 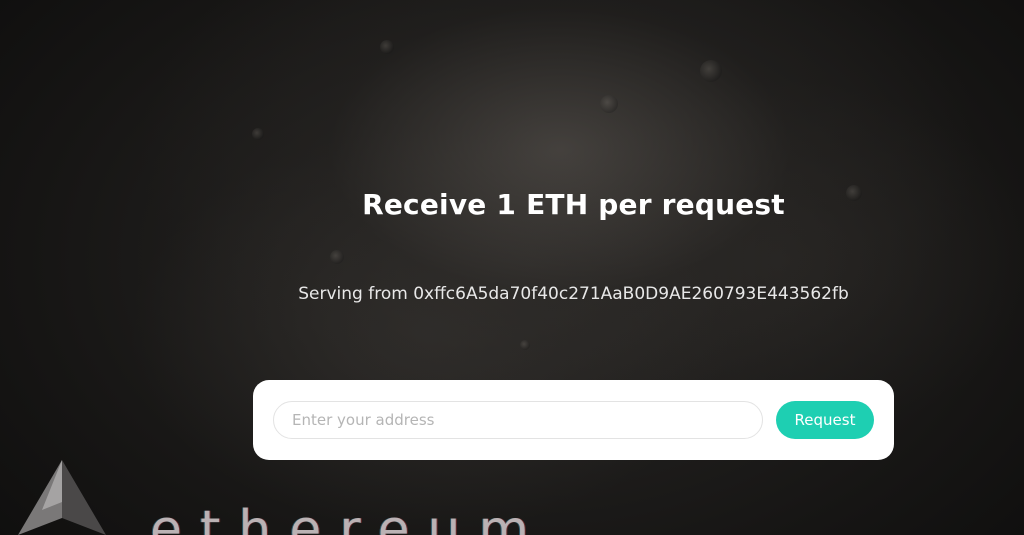 I want to click on ethereum-logo-icon, so click(x=62, y=497).